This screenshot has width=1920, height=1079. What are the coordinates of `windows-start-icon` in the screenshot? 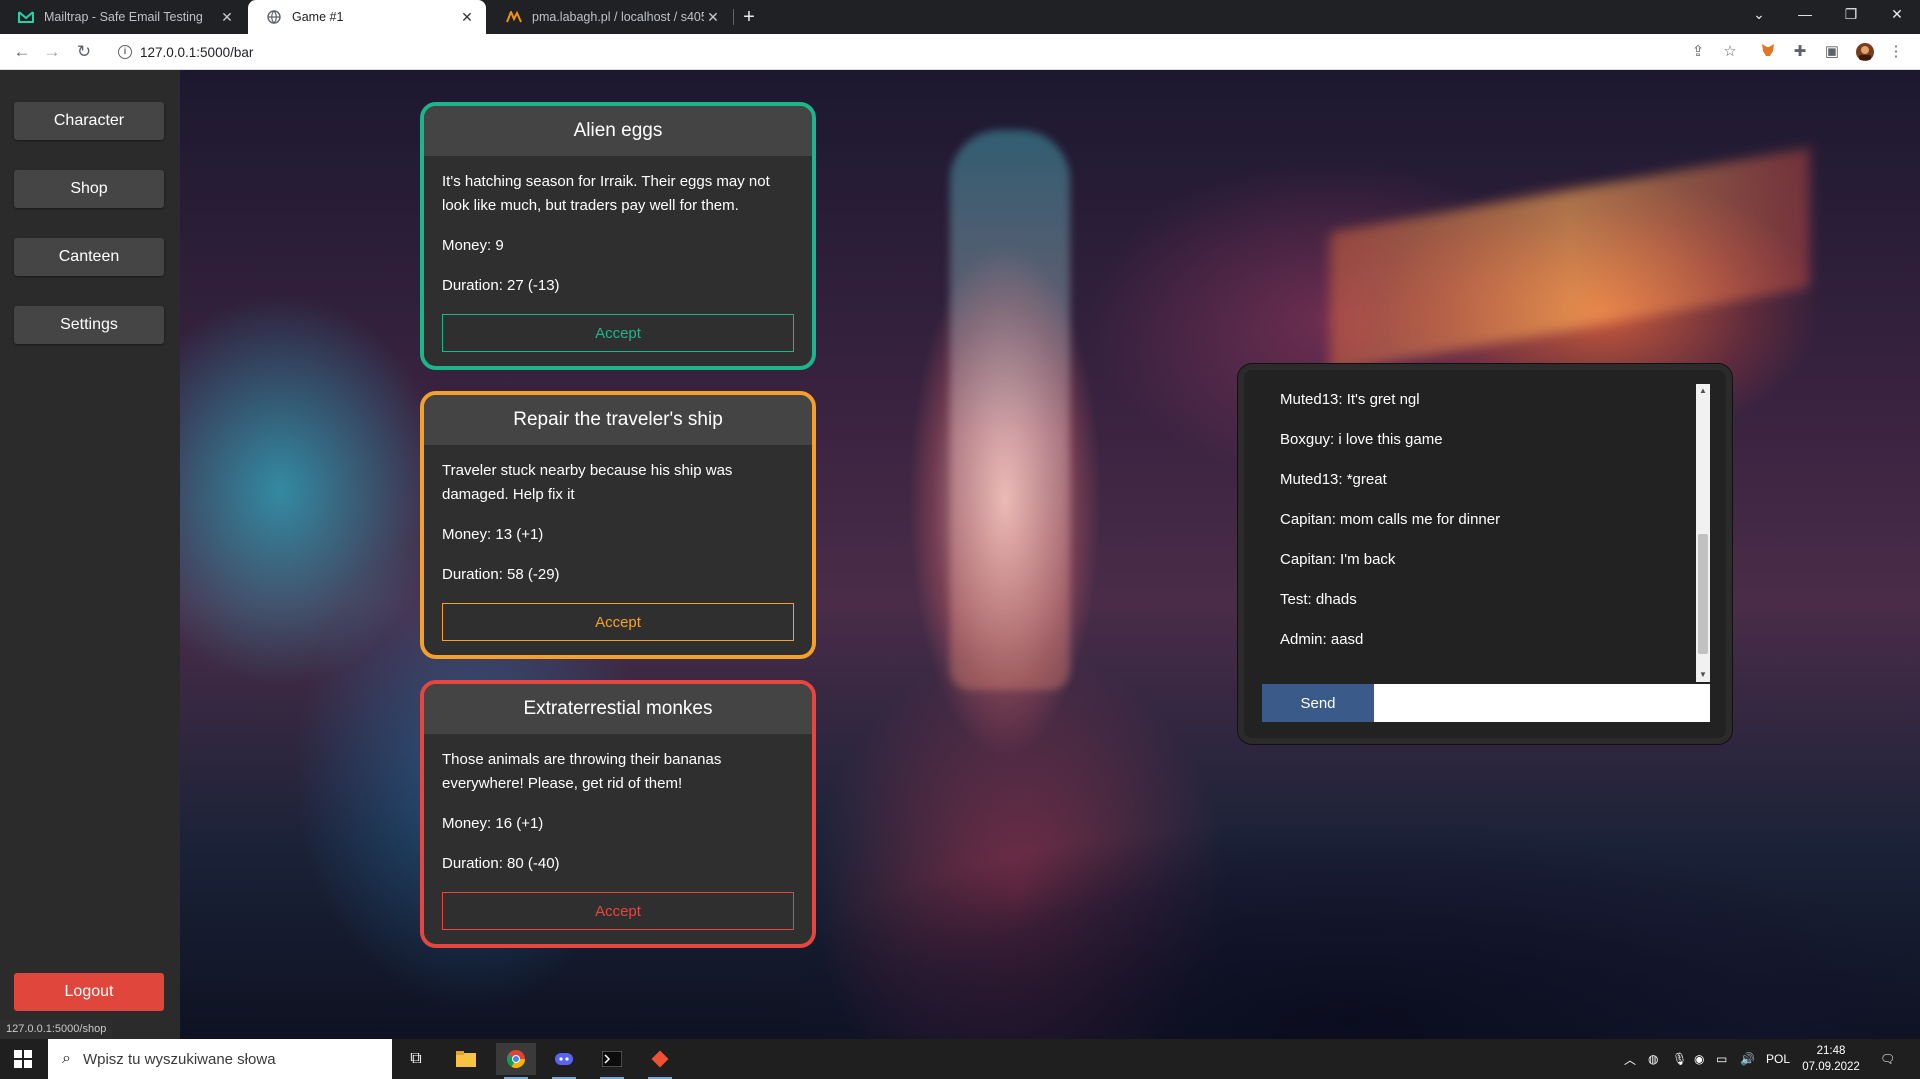 It's located at (23, 1059).